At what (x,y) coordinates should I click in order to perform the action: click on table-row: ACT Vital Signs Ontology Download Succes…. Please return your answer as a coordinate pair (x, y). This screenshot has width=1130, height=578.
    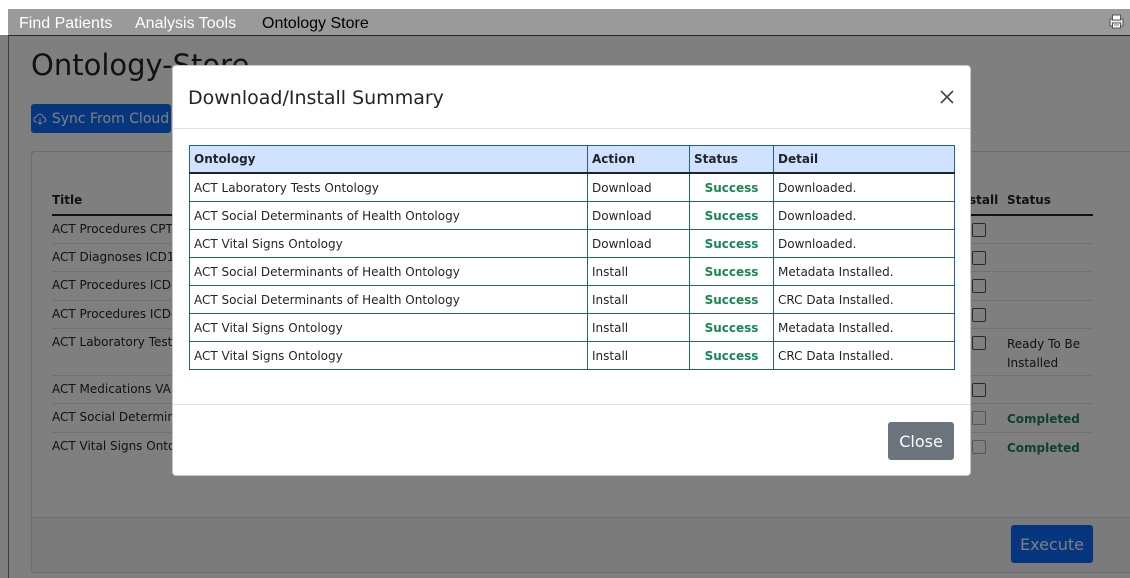
    Looking at the image, I should click on (572, 243).